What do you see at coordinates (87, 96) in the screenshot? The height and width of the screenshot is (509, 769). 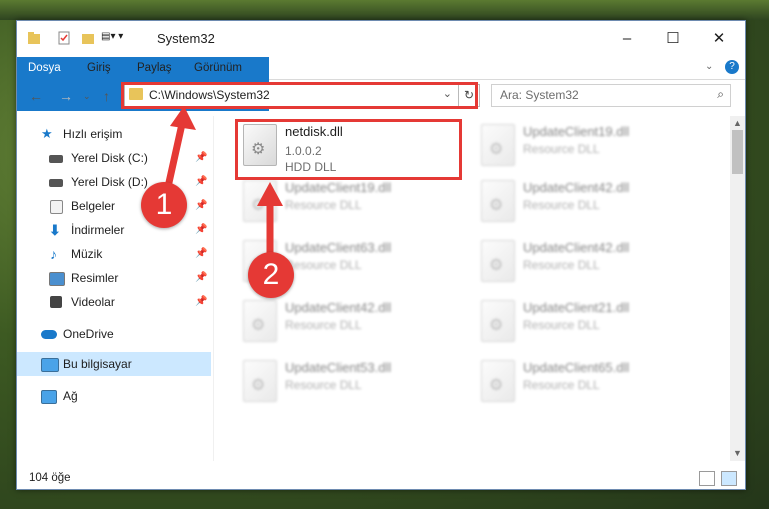 I see `recent-locations-icon: ⌄` at bounding box center [87, 96].